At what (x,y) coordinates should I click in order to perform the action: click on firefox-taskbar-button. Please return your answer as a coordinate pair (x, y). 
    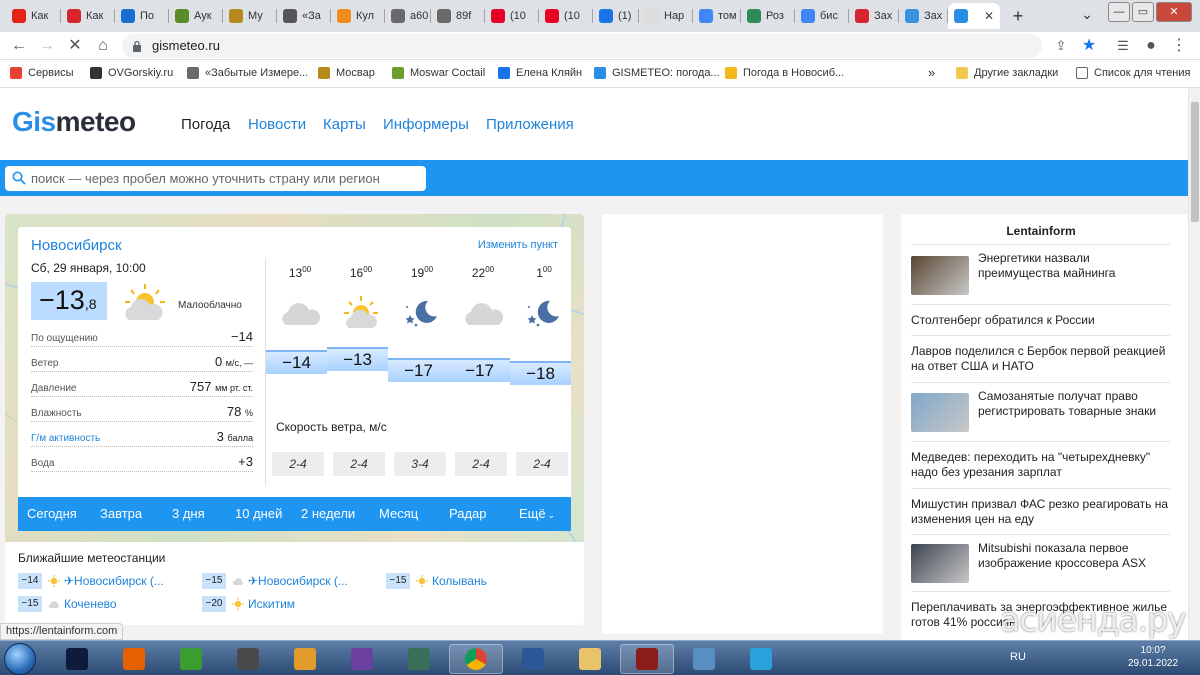
    Looking at the image, I should click on (134, 659).